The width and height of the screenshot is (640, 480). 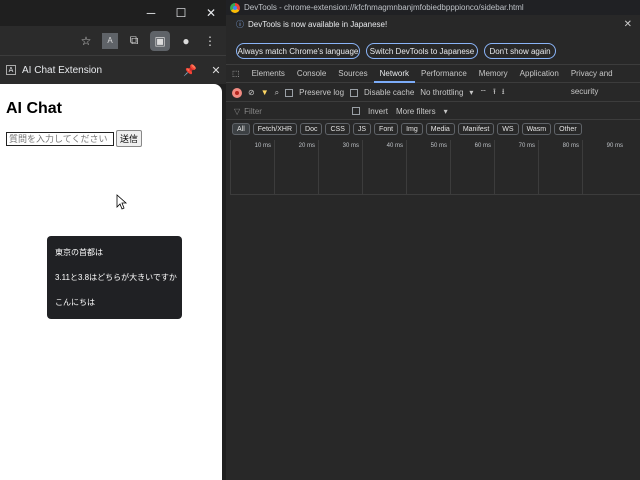 What do you see at coordinates (277, 93) in the screenshot?
I see `search-icon: ⌕` at bounding box center [277, 93].